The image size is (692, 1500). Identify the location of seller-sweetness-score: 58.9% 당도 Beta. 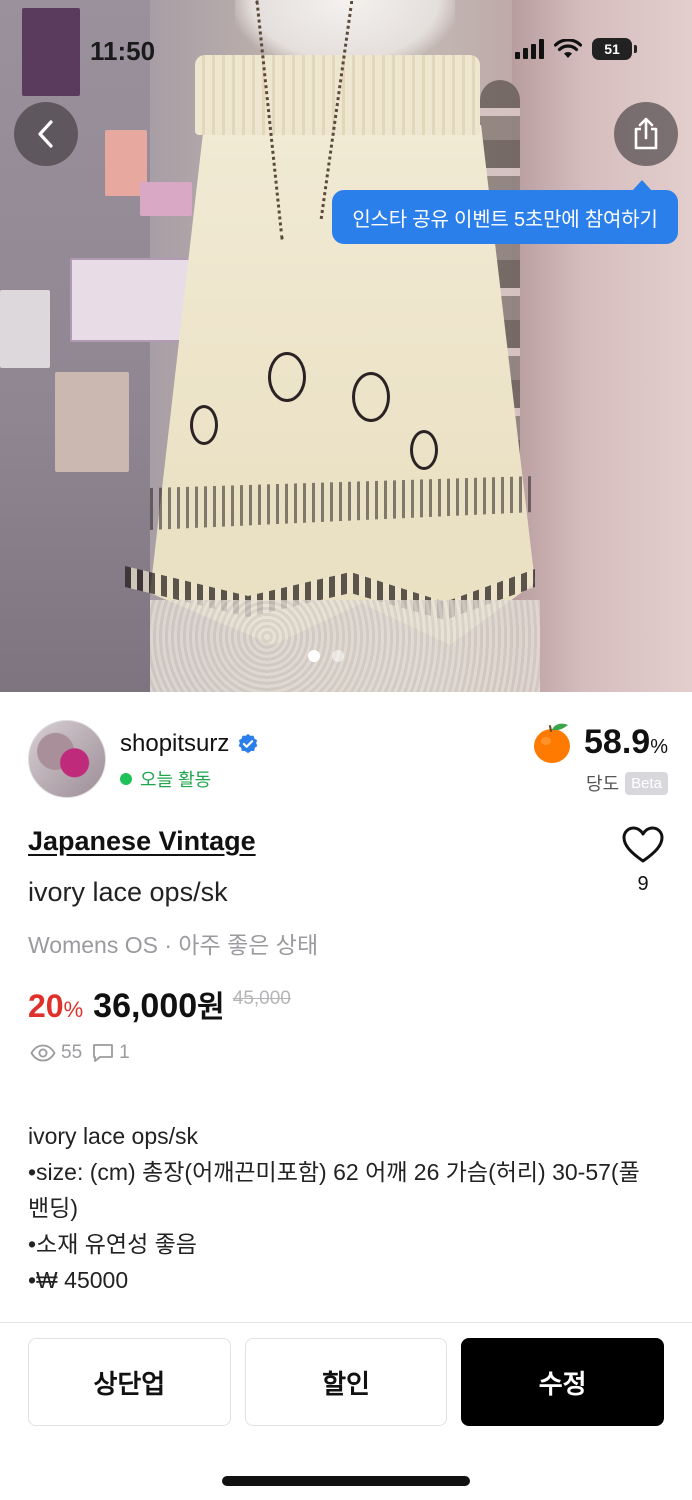
(599, 758).